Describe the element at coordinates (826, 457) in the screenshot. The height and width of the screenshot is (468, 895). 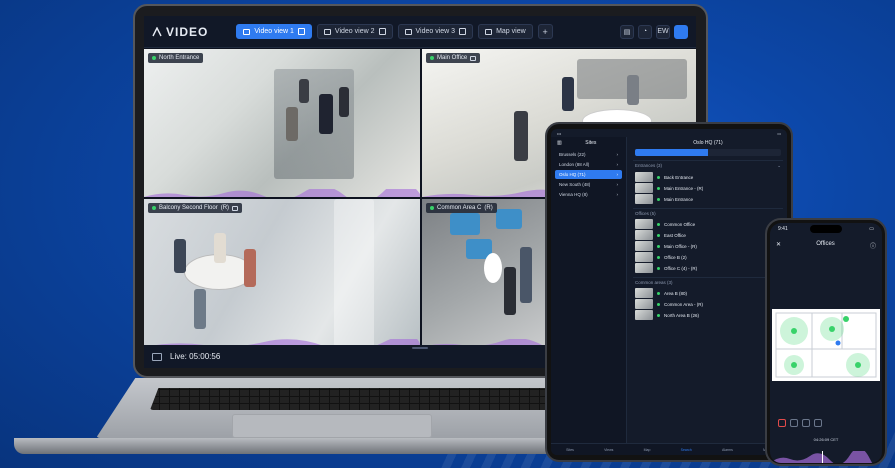
I see `phone-timeline` at that location.